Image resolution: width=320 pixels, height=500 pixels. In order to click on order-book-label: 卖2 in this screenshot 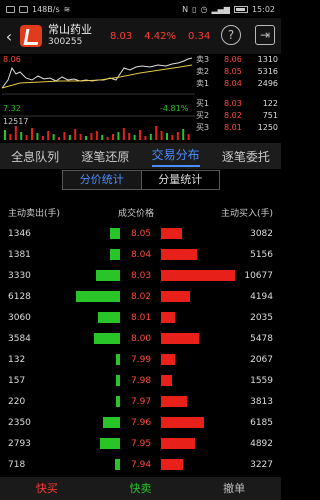, I will do `click(202, 71)`.